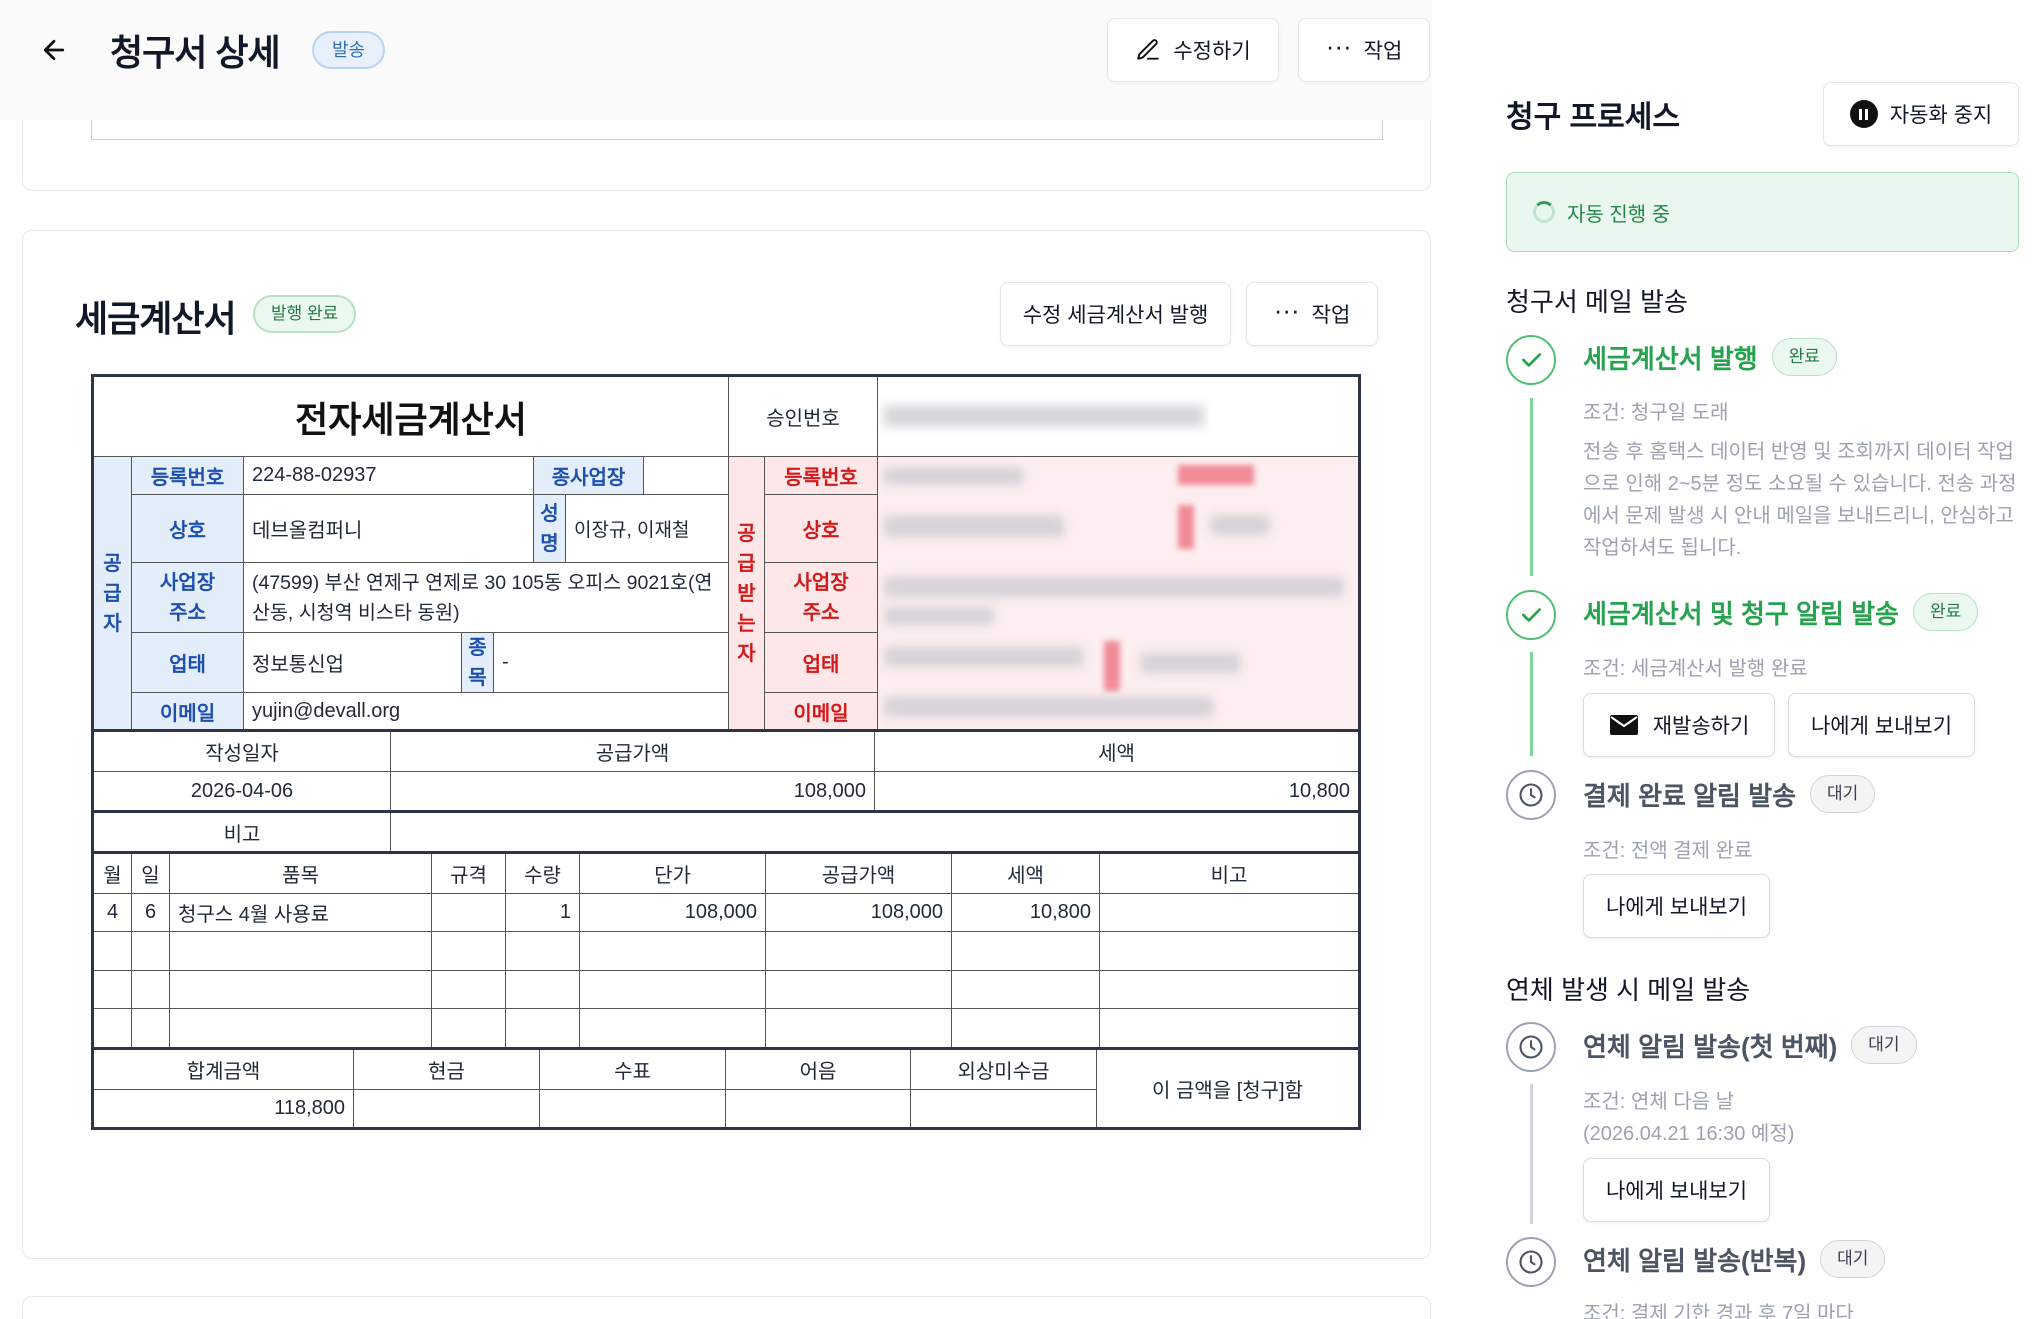  What do you see at coordinates (716, 60) in the screenshot?
I see `top-bar: 청구서 상세 발송 수정하기 ··· 작업` at bounding box center [716, 60].